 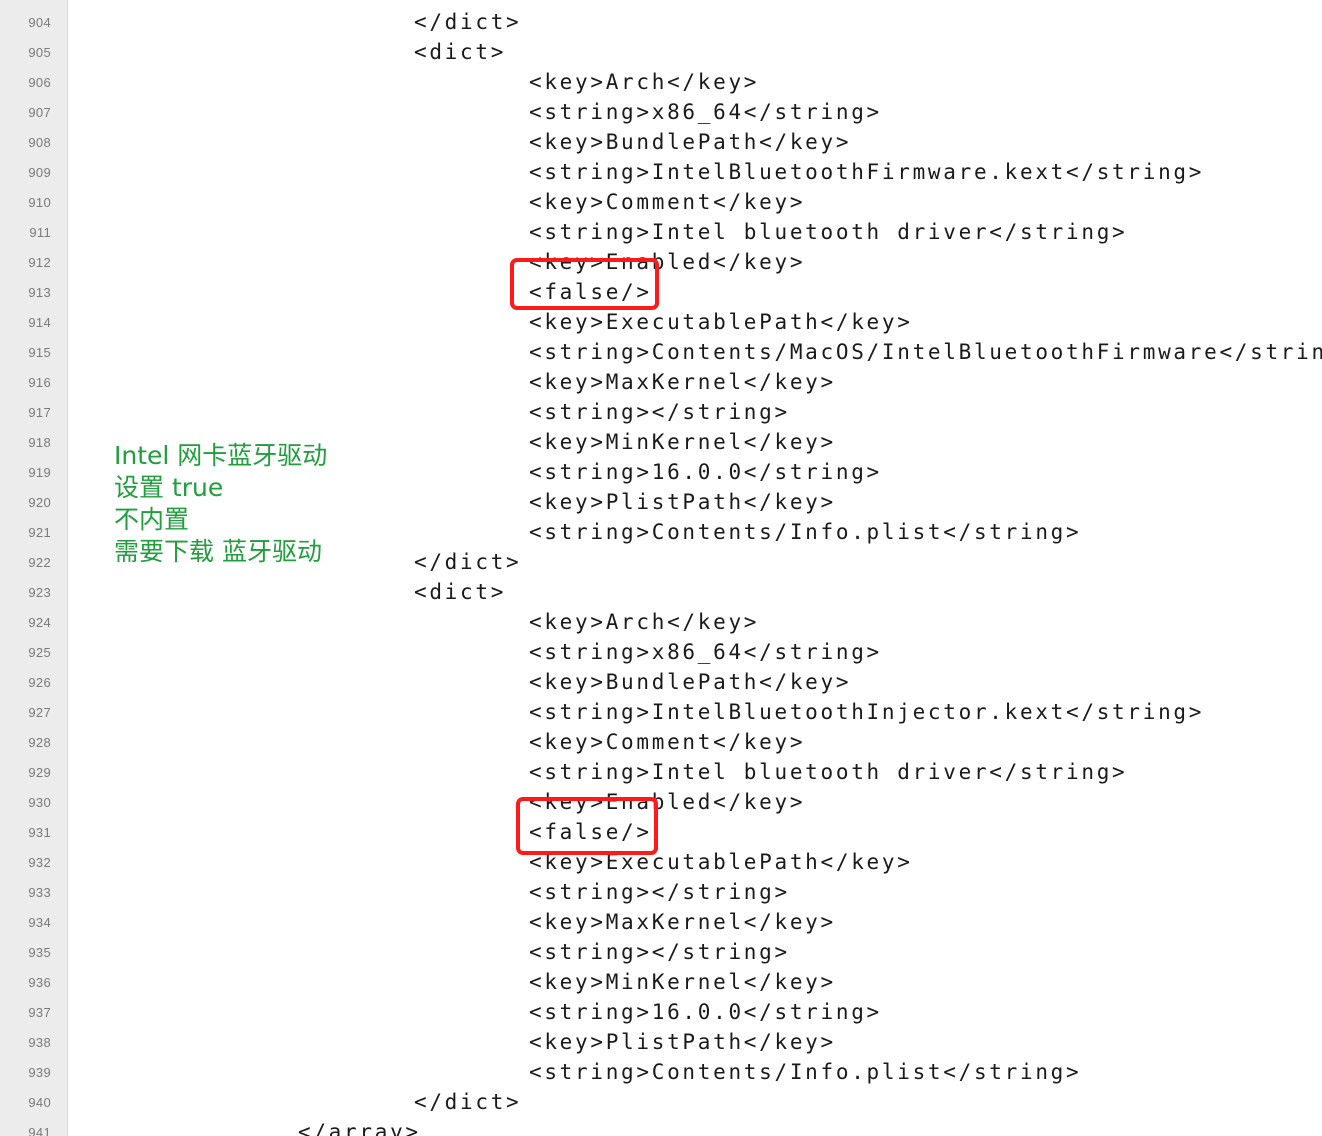 I want to click on line-number: 941, so click(x=39, y=1130).